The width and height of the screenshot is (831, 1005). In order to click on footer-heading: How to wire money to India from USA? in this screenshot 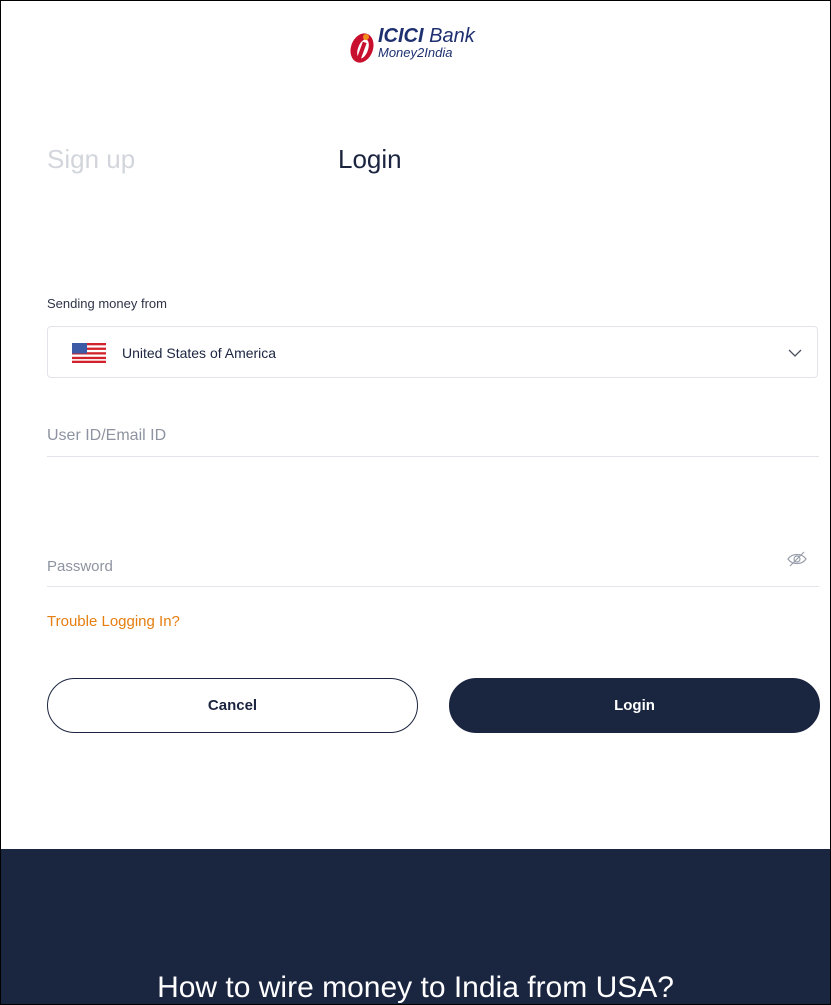, I will do `click(415, 987)`.